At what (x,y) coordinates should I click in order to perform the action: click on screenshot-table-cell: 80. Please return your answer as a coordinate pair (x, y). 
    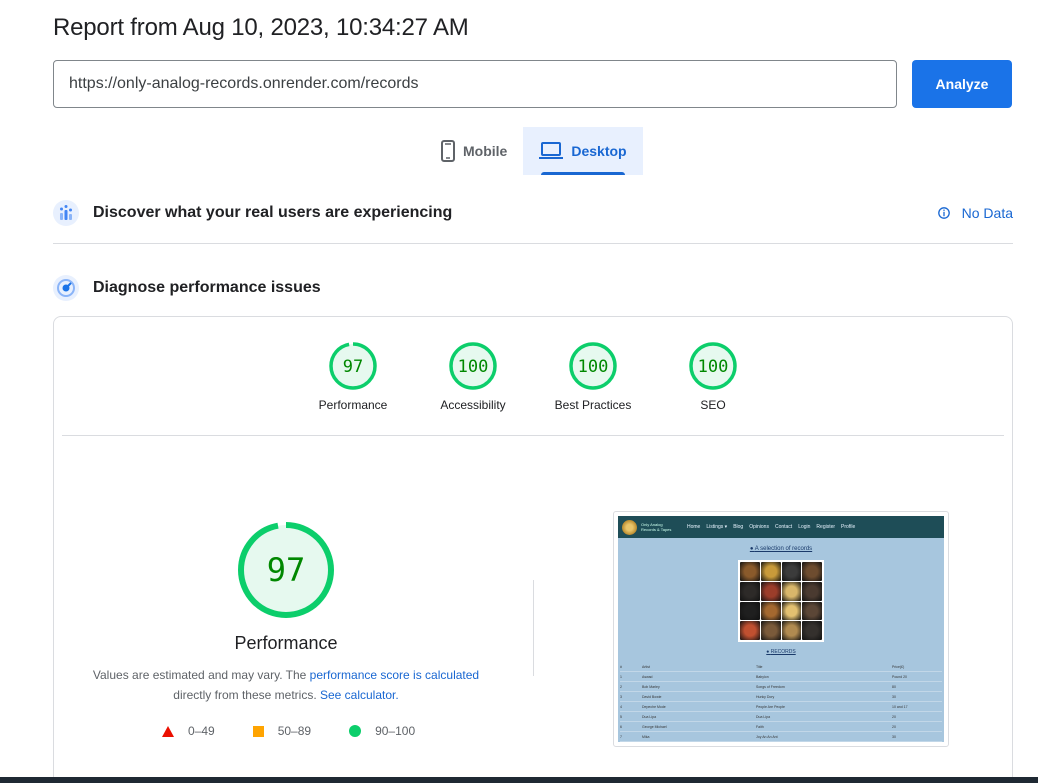
    Looking at the image, I should click on (894, 686).